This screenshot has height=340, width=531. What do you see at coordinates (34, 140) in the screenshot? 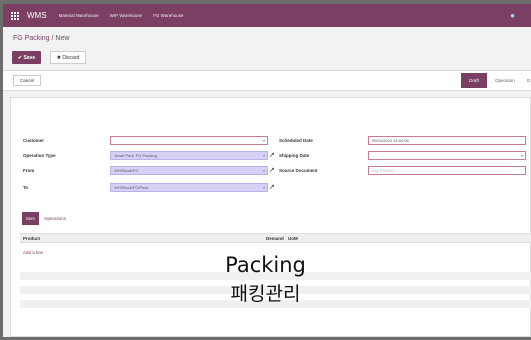
I see `customer-label: Customer` at bounding box center [34, 140].